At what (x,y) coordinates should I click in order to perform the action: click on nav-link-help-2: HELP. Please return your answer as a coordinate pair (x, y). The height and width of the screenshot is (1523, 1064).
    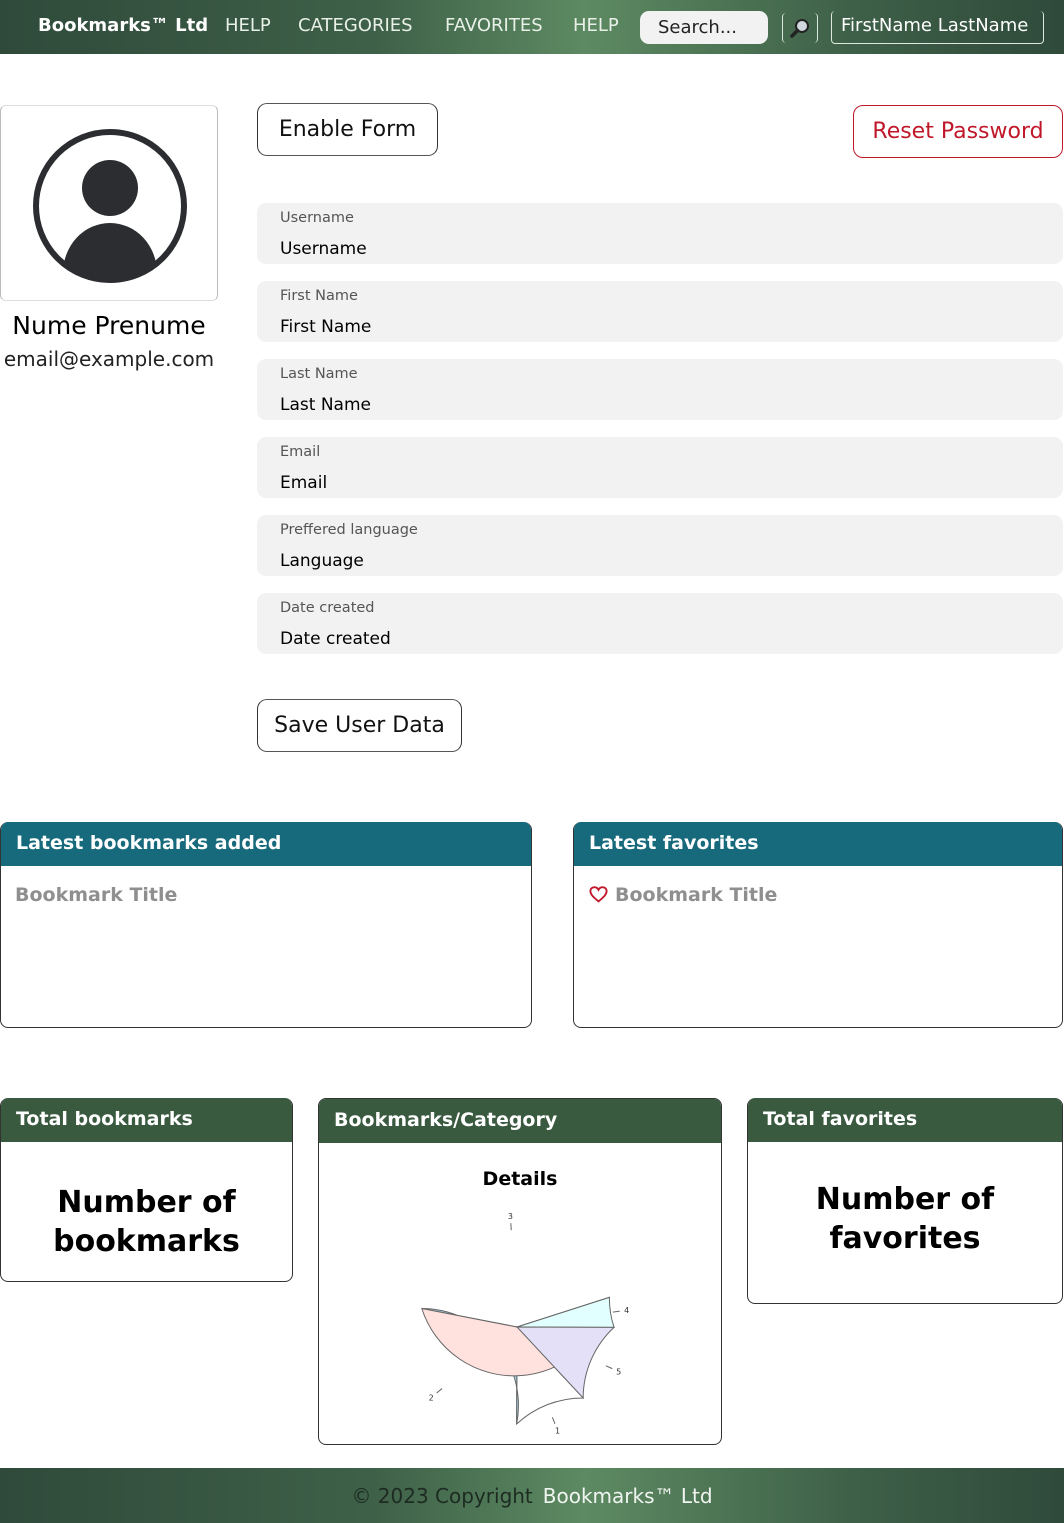
    Looking at the image, I should click on (596, 25).